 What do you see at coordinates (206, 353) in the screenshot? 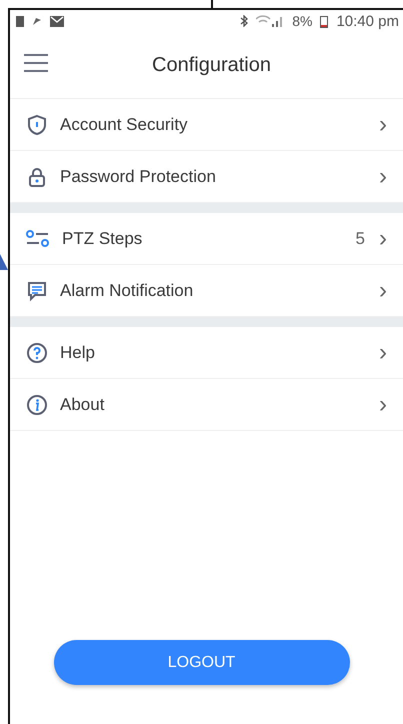
I see `settings-row: Help ›` at bounding box center [206, 353].